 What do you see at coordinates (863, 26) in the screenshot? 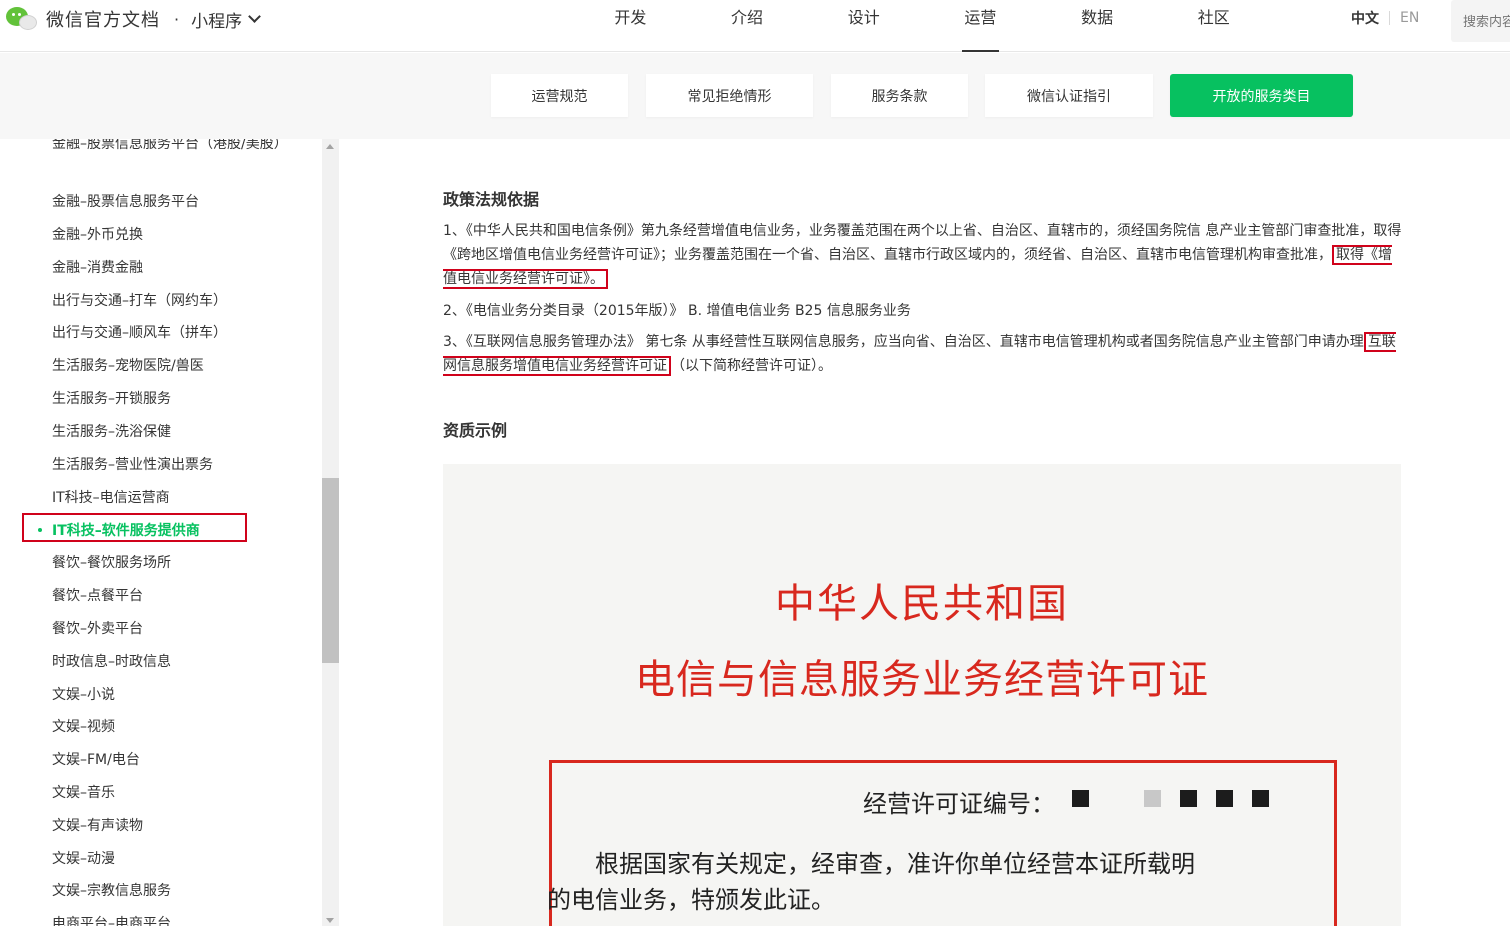
I see `nav-design: 设计` at bounding box center [863, 26].